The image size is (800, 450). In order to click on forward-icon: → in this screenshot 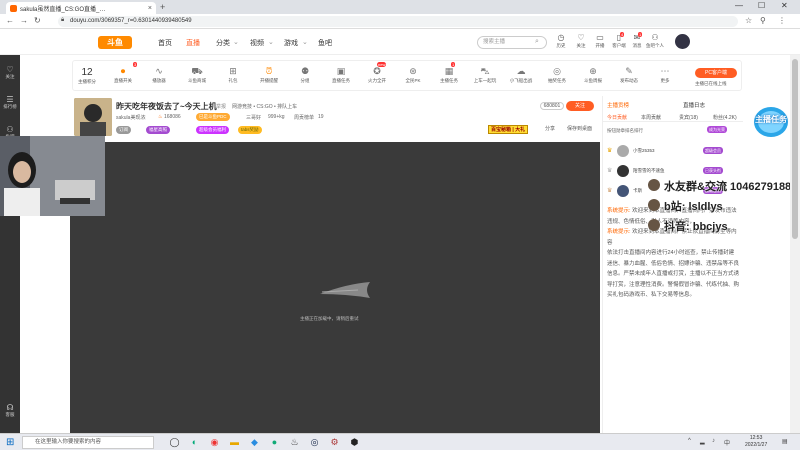, I will do `click(24, 20)`.